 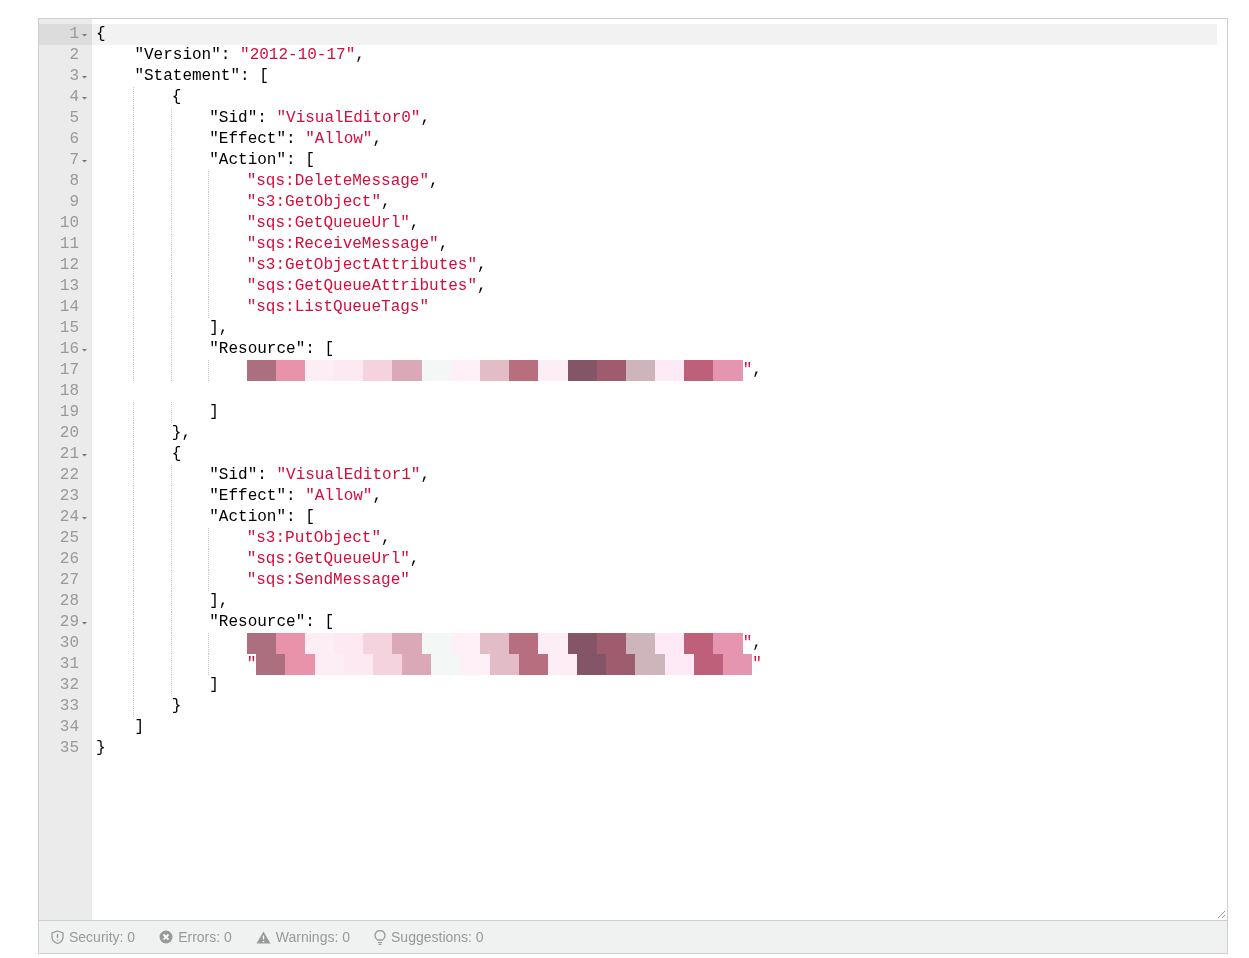 What do you see at coordinates (437, 937) in the screenshot?
I see `status-count: Suggestions: 0` at bounding box center [437, 937].